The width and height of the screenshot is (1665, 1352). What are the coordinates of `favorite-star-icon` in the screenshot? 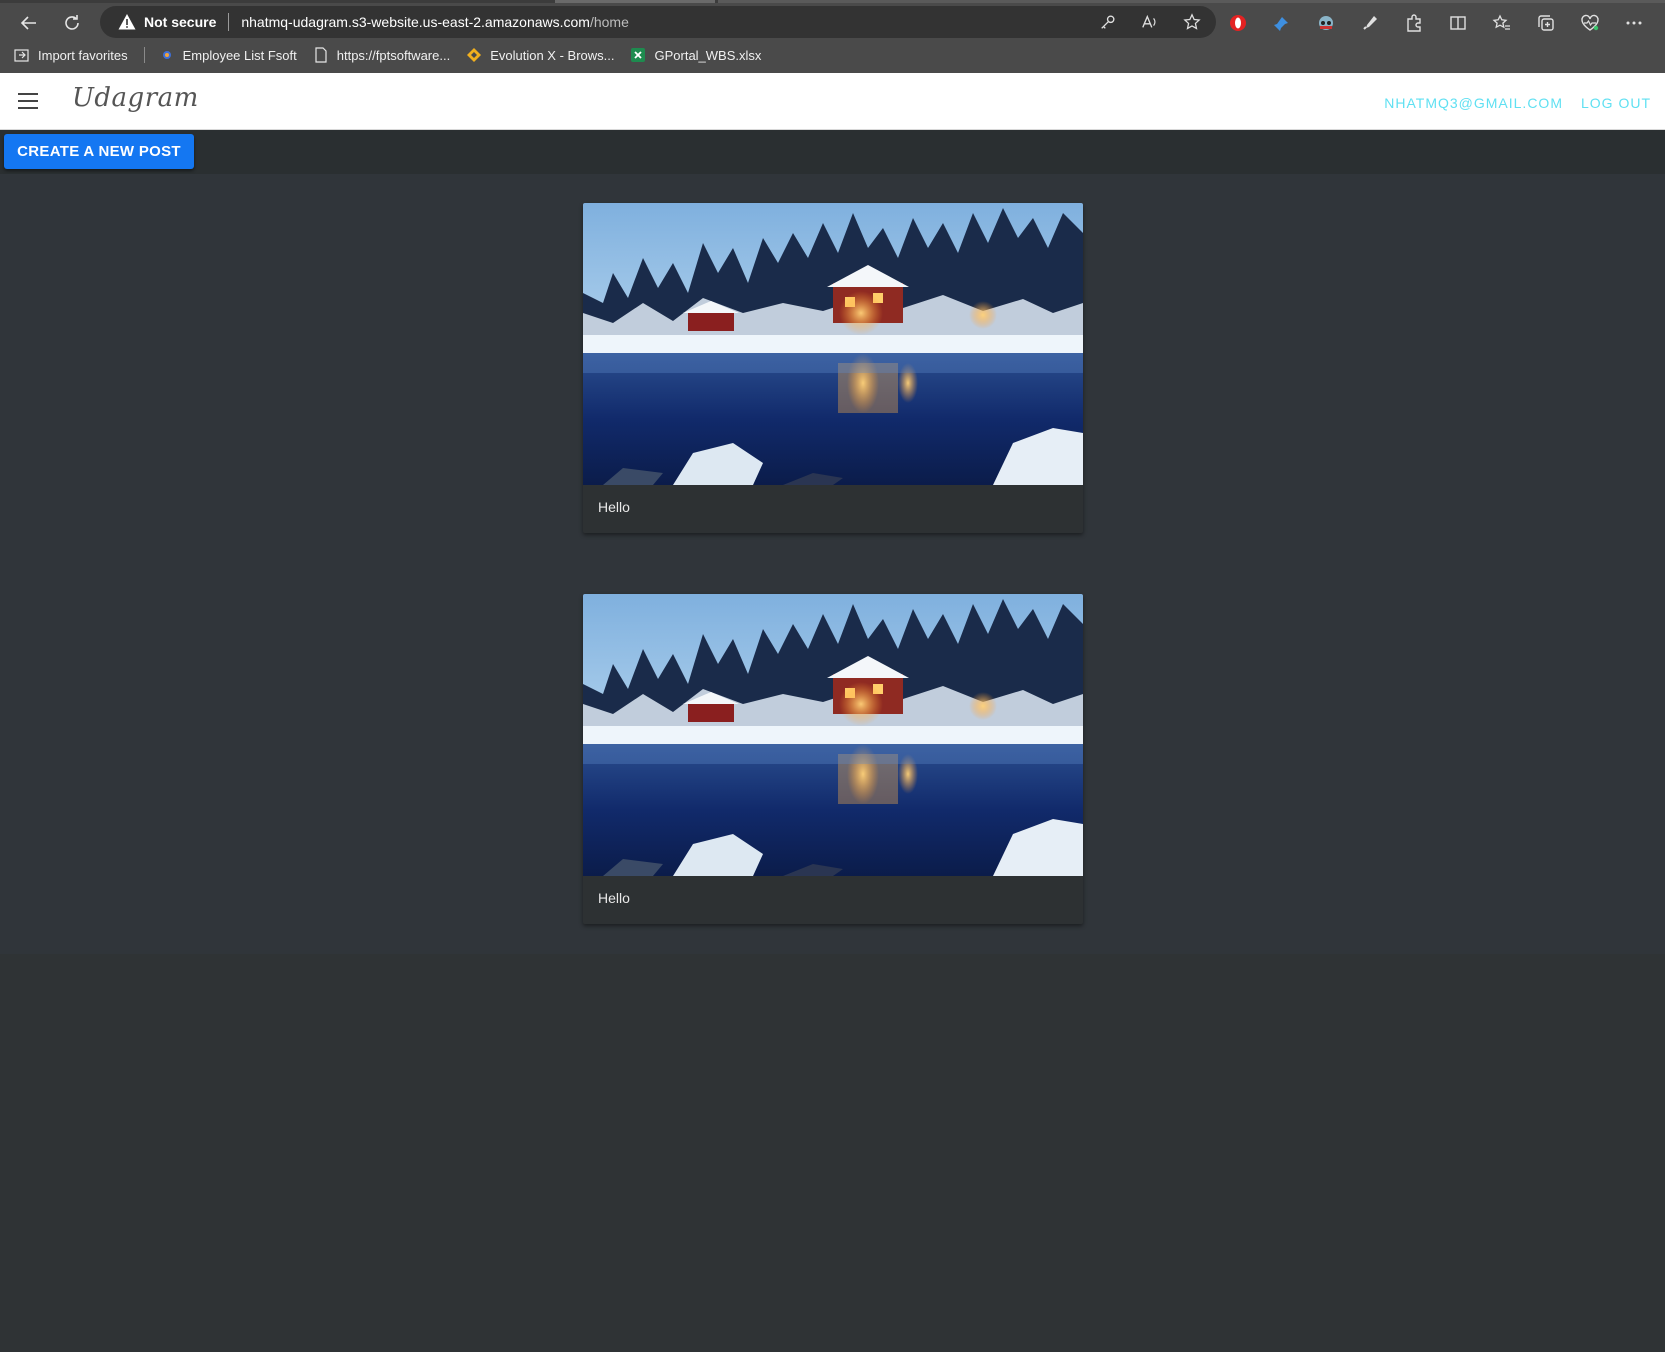 It's located at (1192, 22).